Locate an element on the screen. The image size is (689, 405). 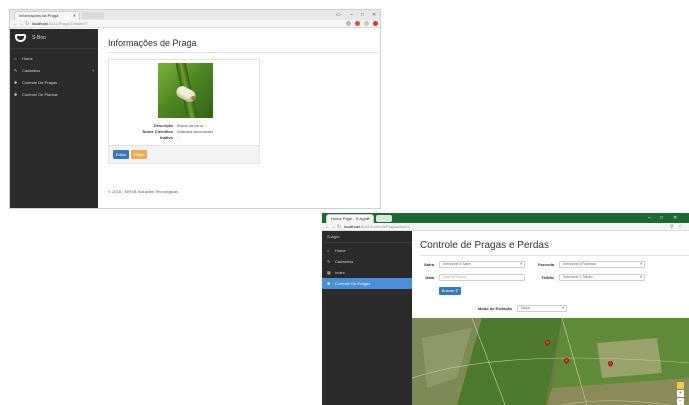
sidebar-item-index: ▦ Index is located at coordinates (367, 272).